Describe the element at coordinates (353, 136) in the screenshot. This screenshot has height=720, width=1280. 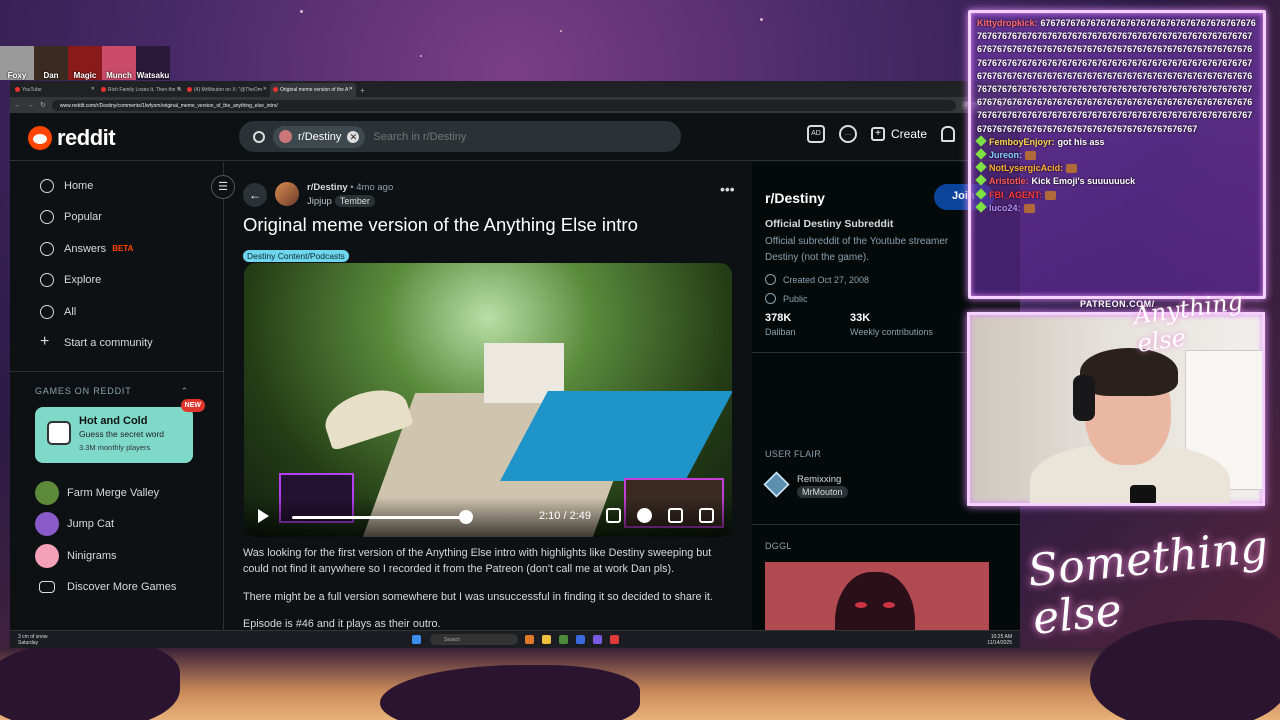
I see `clear-icon: ✕` at that location.